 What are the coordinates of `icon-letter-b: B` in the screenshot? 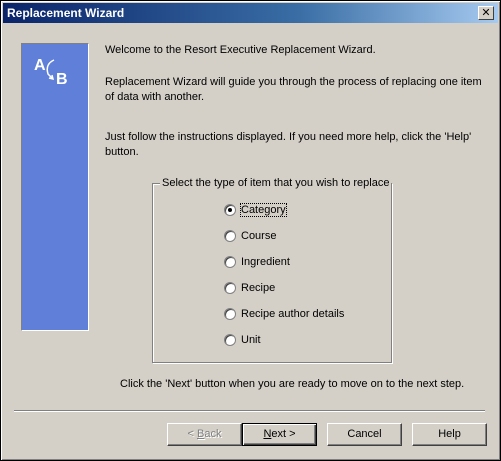 It's located at (62, 79).